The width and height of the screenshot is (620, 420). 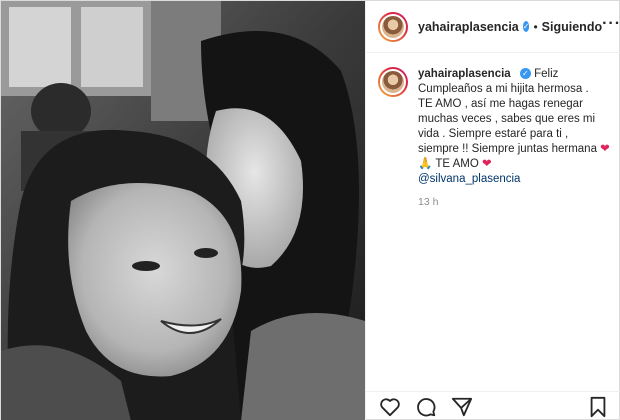 What do you see at coordinates (425, 164) in the screenshot?
I see `folded-hands-emoji: 🙏` at bounding box center [425, 164].